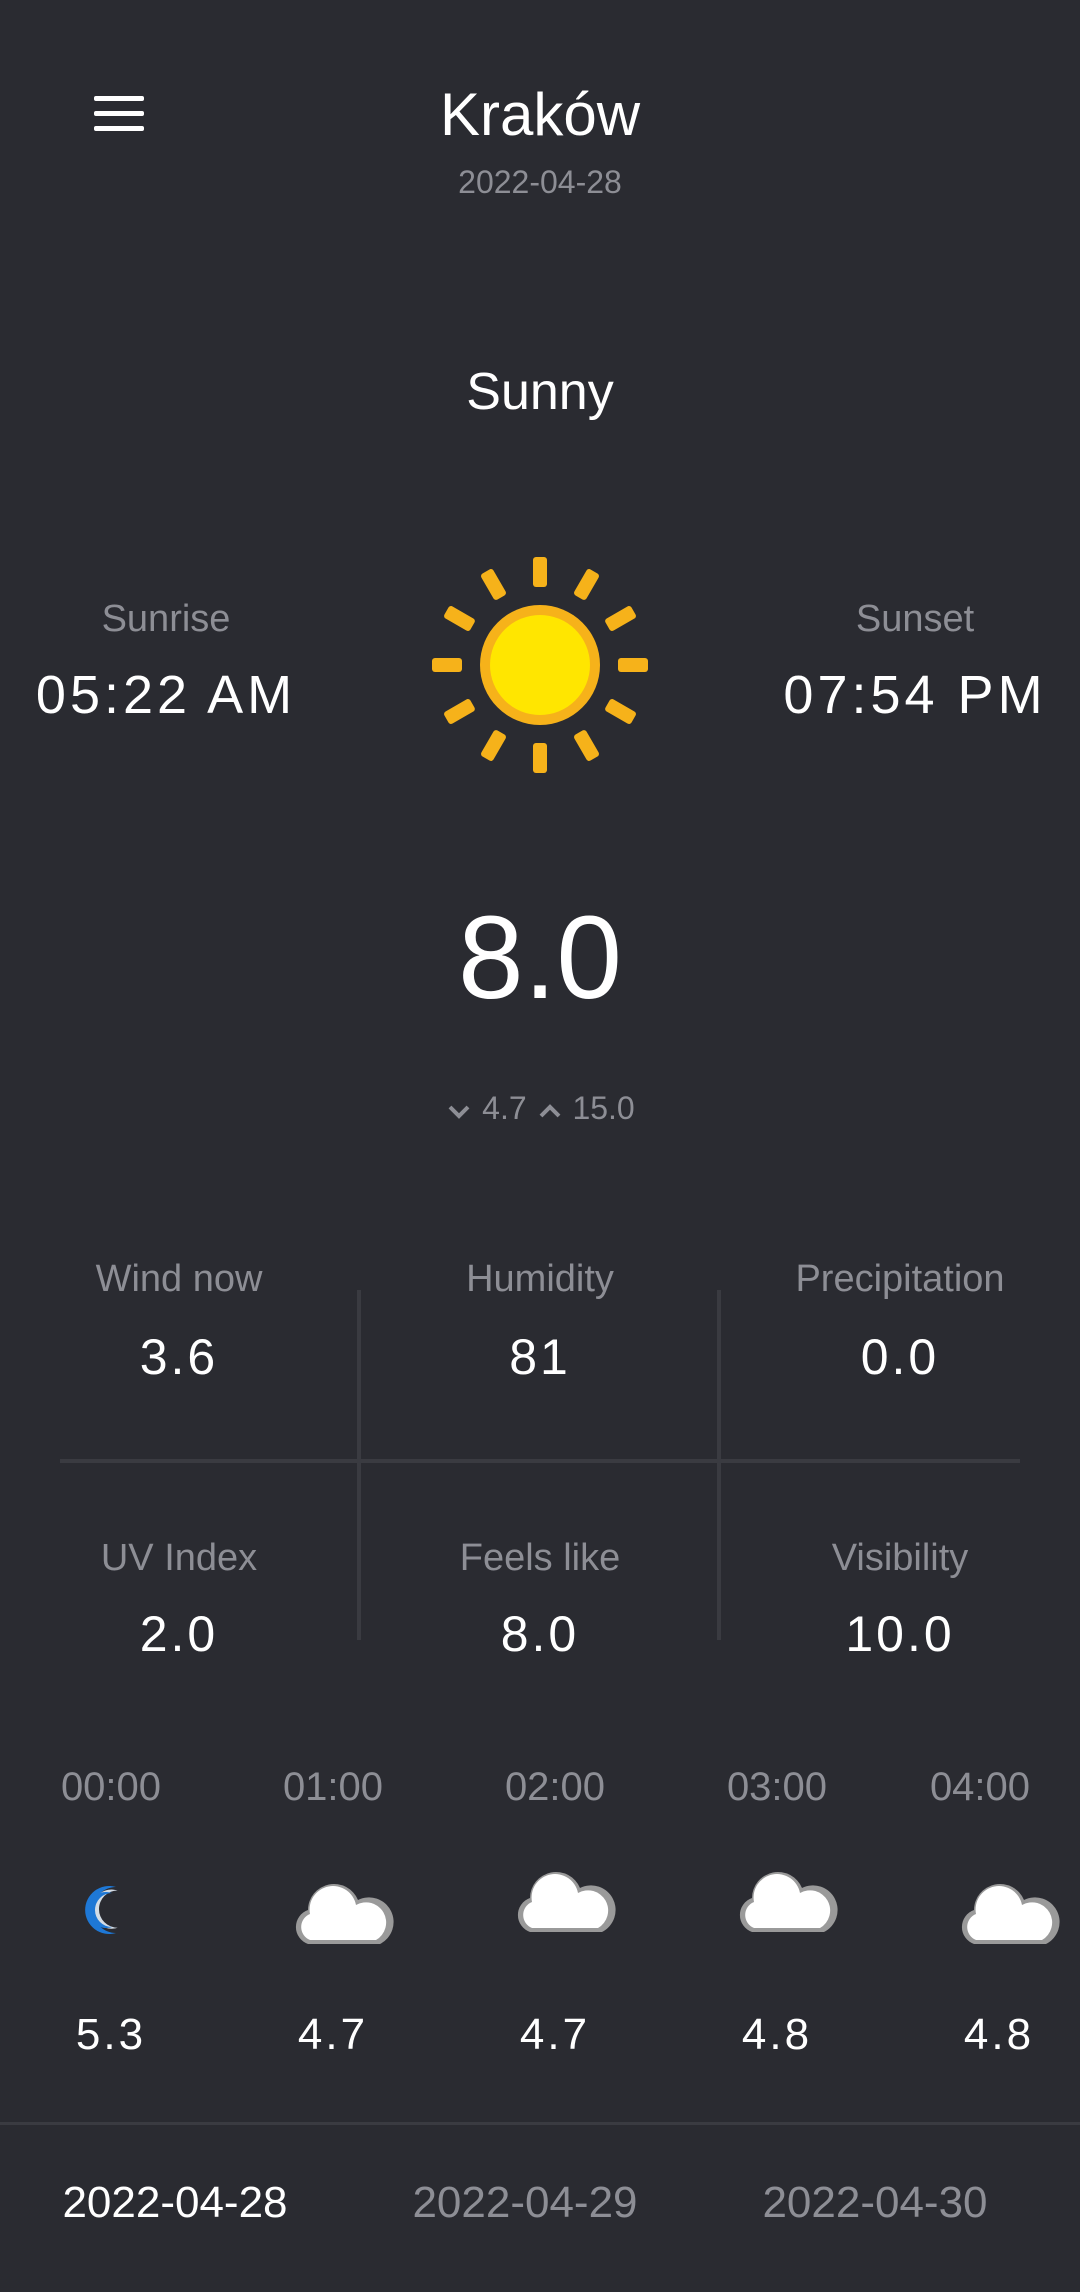 This screenshot has height=2292, width=1080. Describe the element at coordinates (540, 1357) in the screenshot. I see `stat-value-humidity: 81` at that location.